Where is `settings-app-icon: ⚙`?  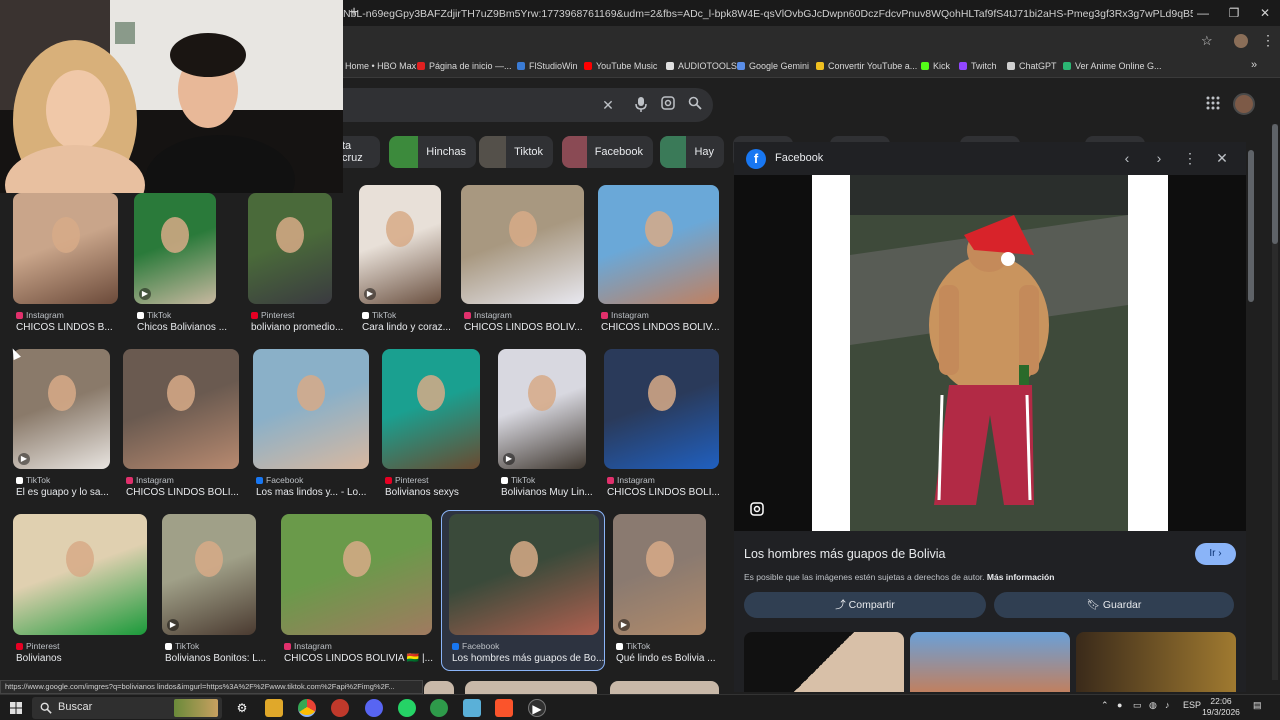
settings-app-icon: ⚙ is located at coordinates (242, 708).